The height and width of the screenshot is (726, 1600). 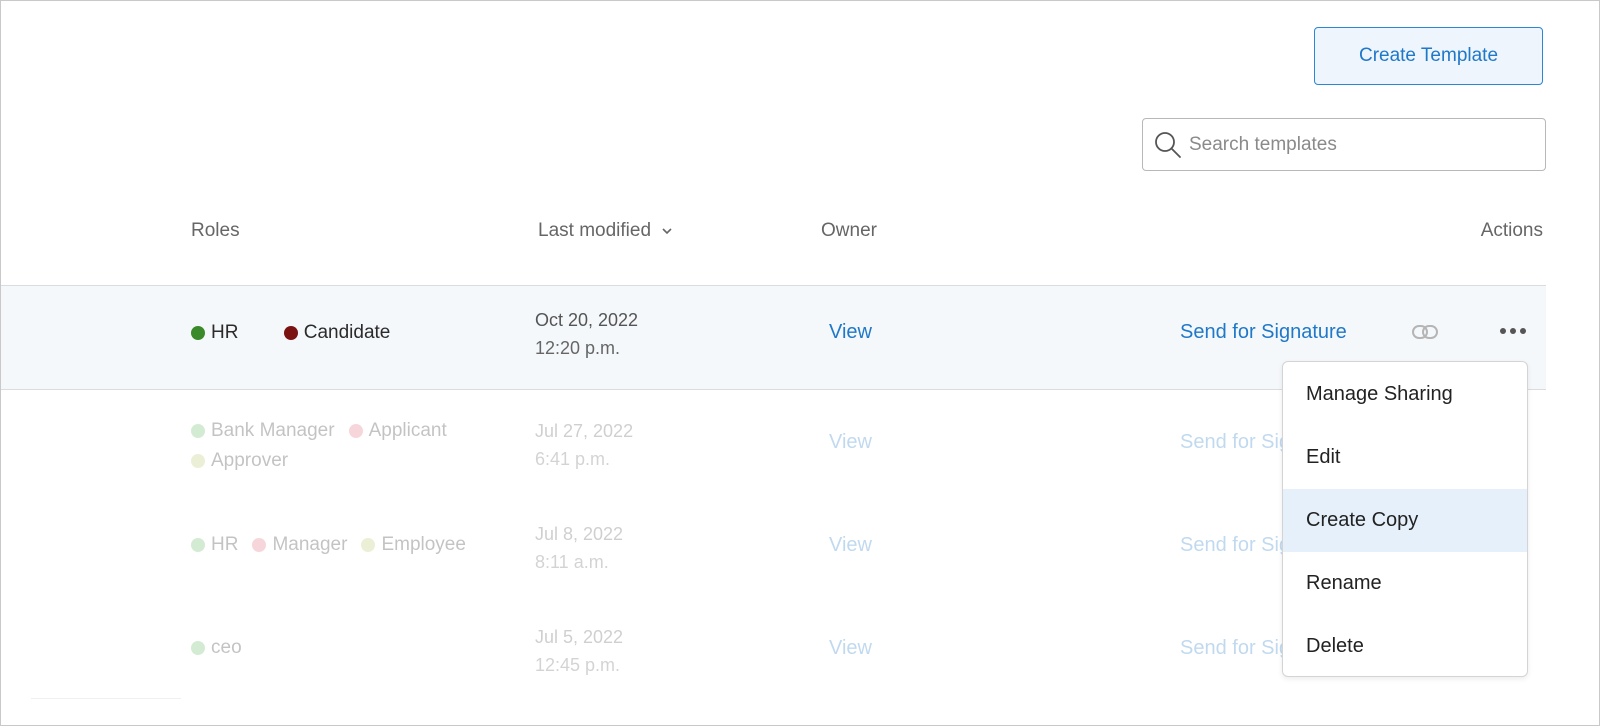 What do you see at coordinates (667, 231) in the screenshot?
I see `chevron-down-icon` at bounding box center [667, 231].